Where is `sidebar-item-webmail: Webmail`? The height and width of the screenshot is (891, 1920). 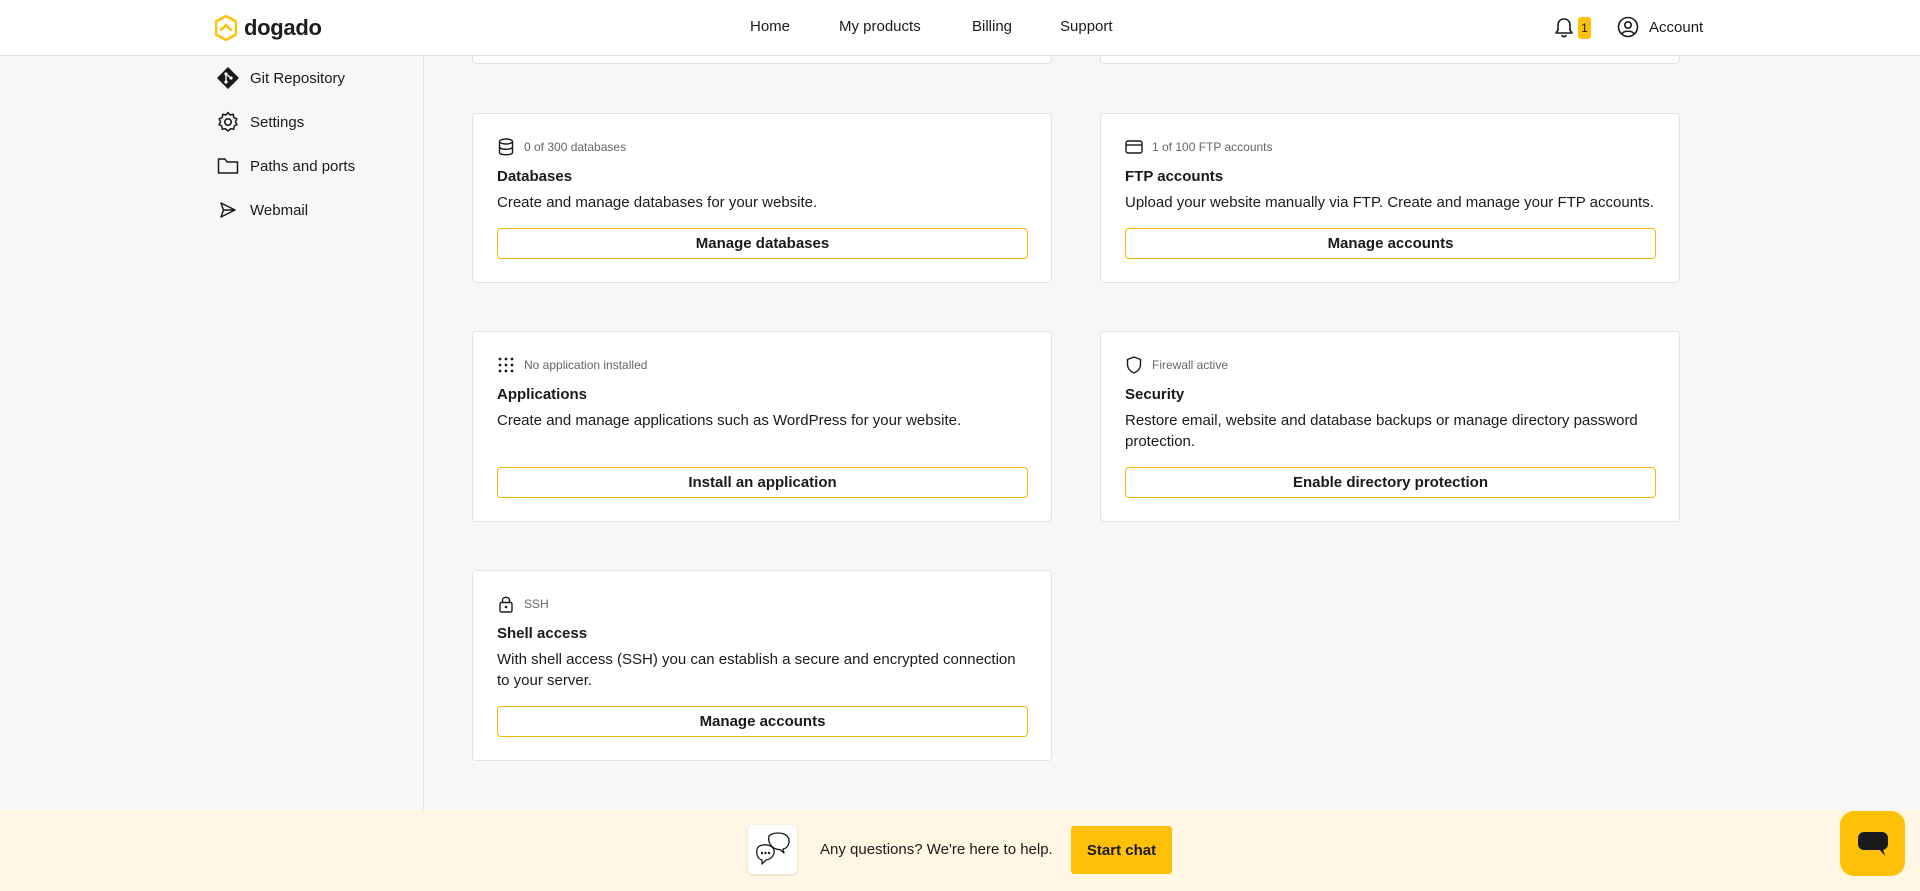
sidebar-item-webmail: Webmail is located at coordinates (262, 210).